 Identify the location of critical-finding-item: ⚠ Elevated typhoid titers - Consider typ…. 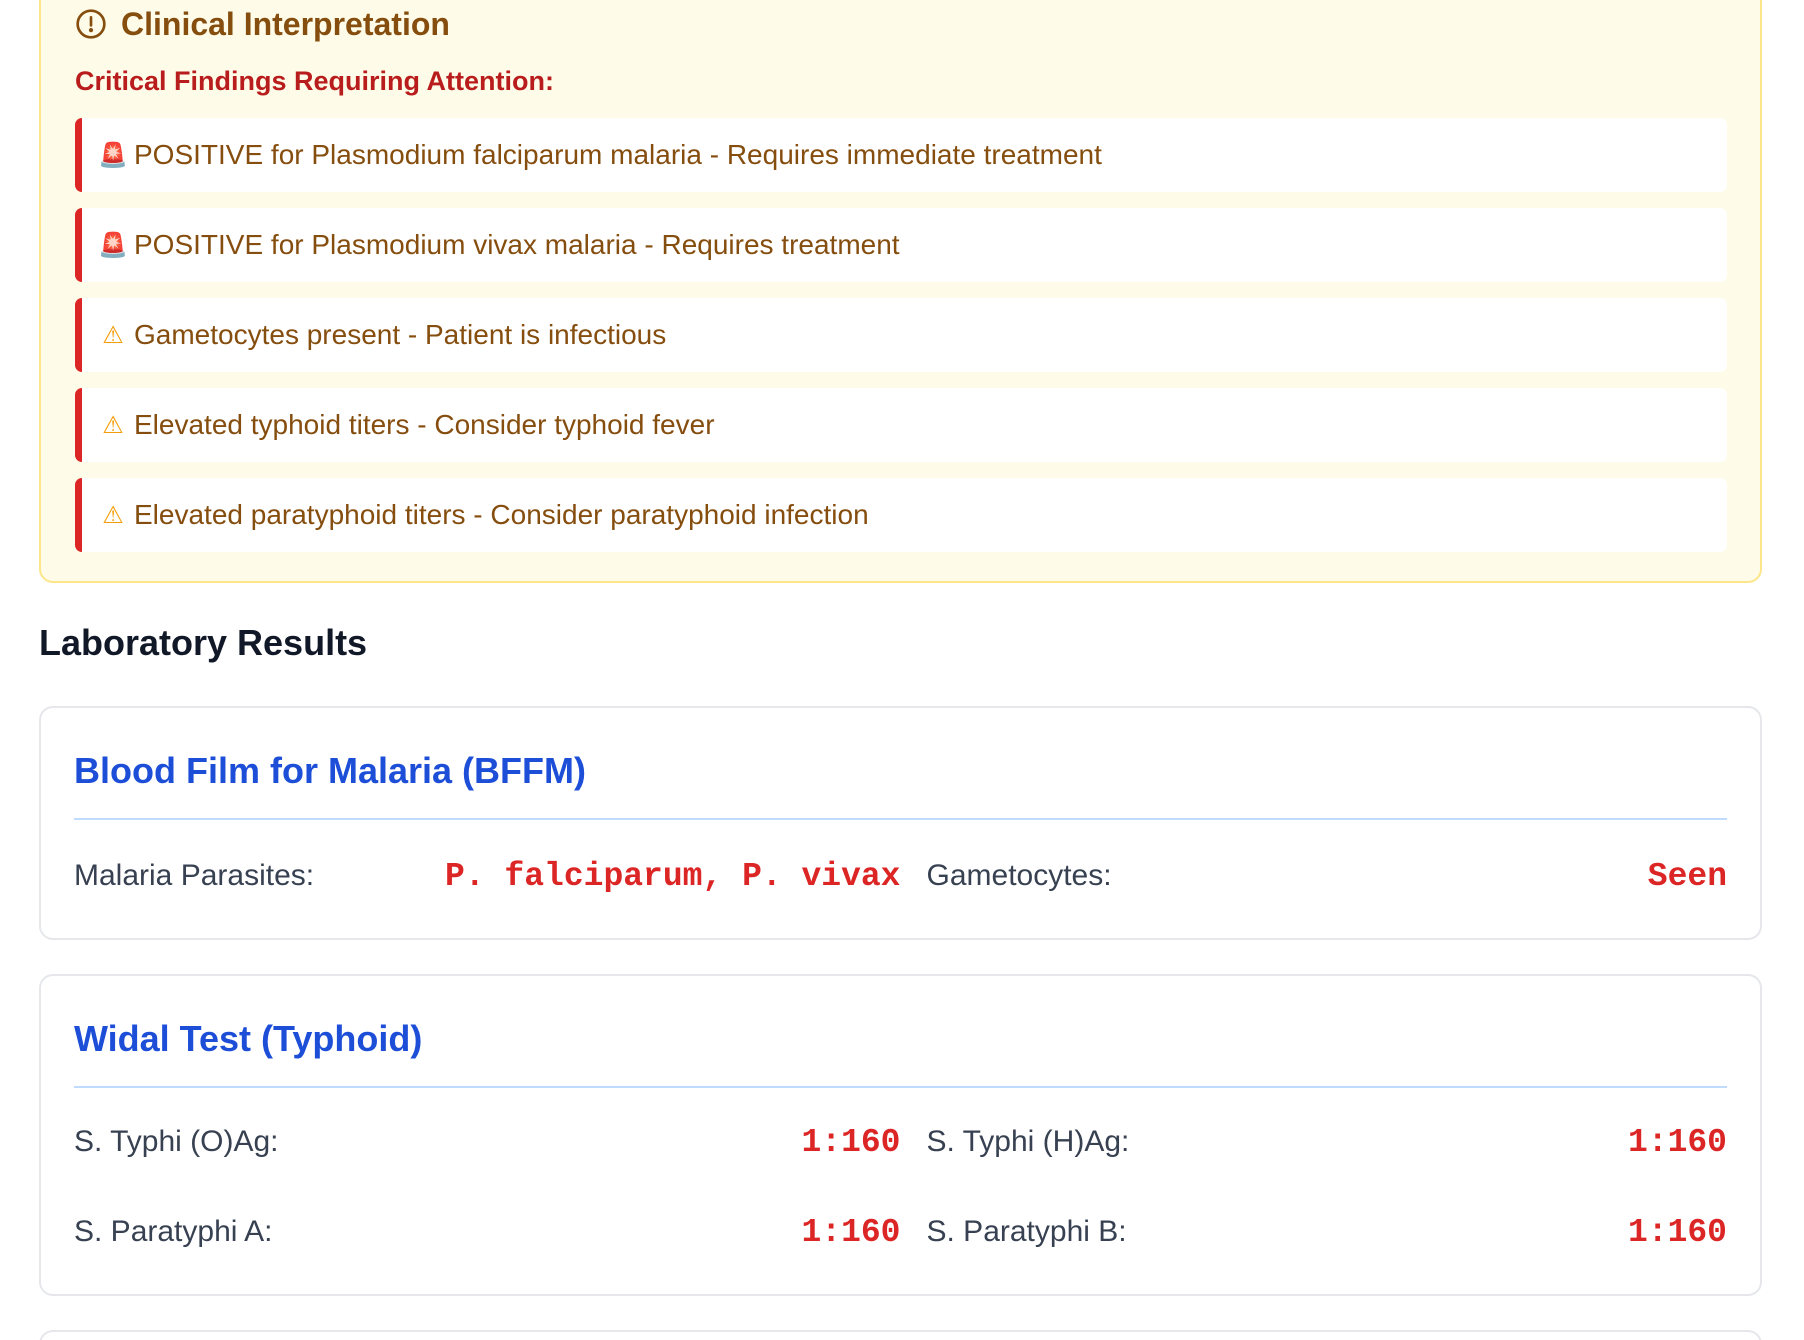
(901, 425).